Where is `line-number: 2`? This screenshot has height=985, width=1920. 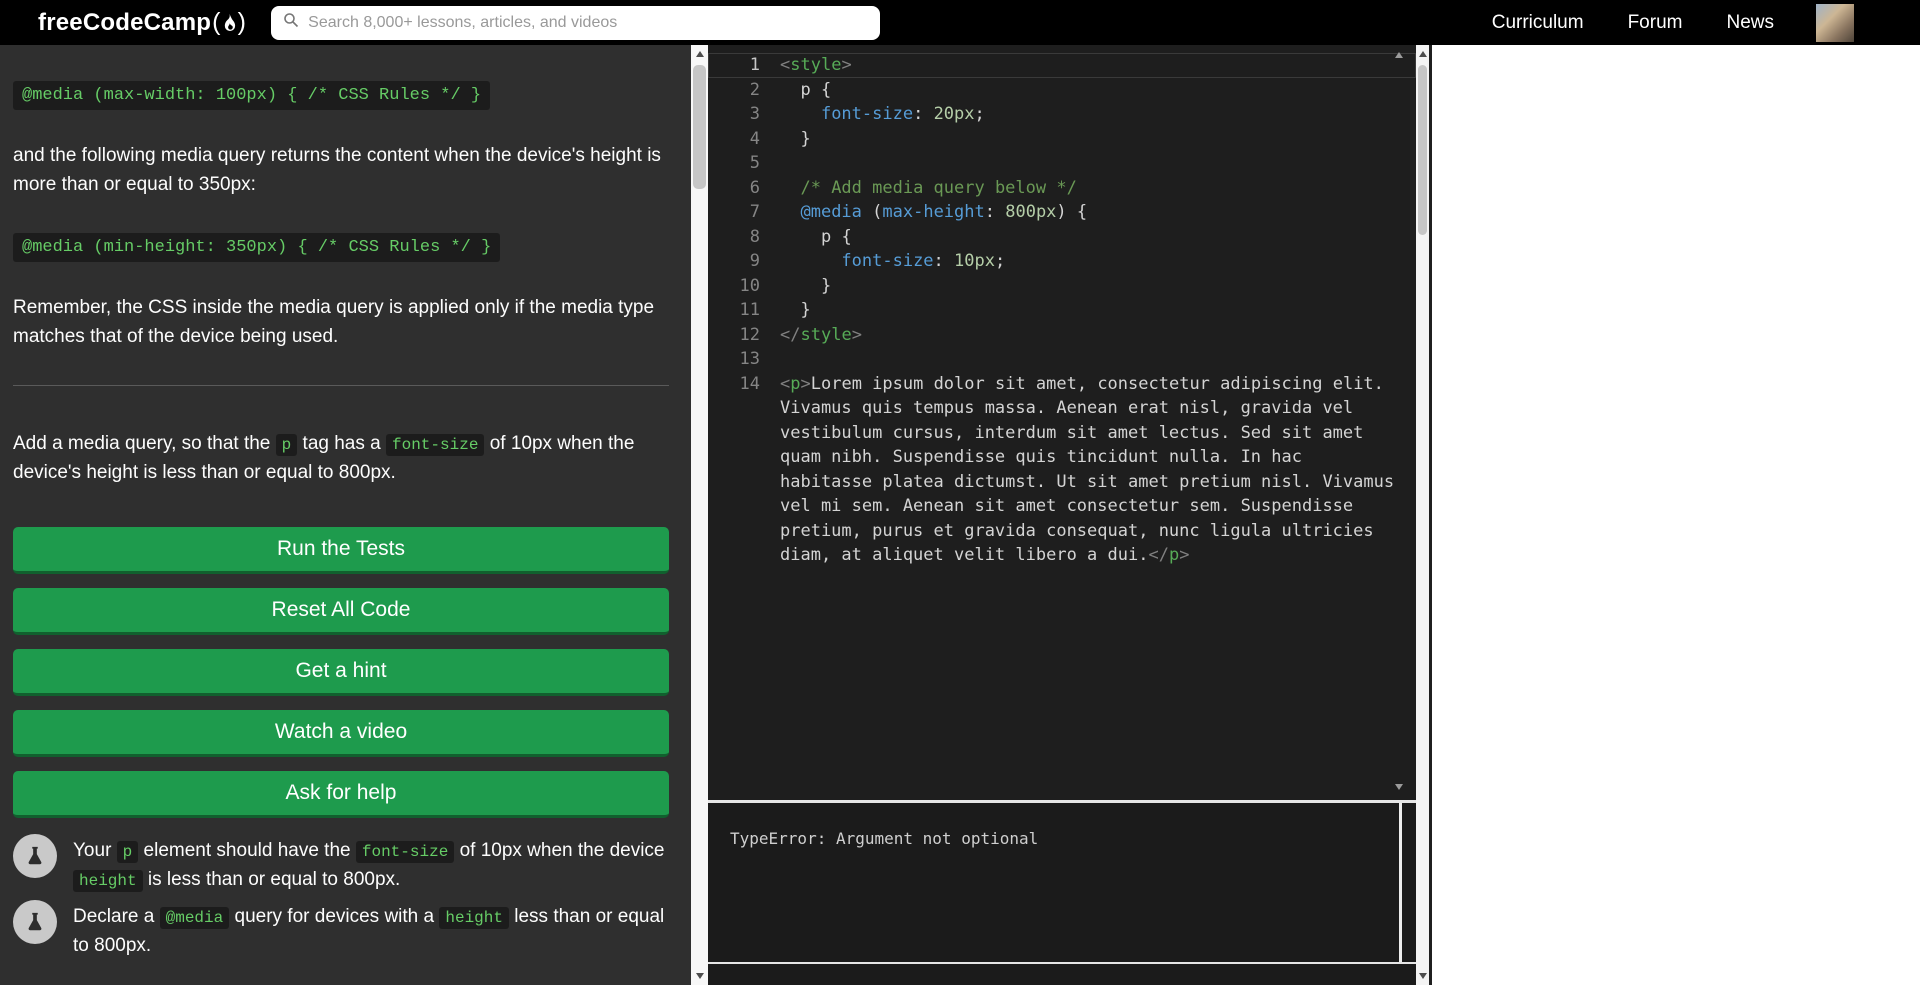 line-number: 2 is located at coordinates (754, 89).